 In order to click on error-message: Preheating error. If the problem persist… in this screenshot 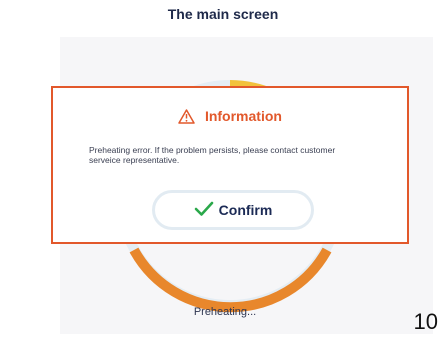, I will do `click(212, 155)`.